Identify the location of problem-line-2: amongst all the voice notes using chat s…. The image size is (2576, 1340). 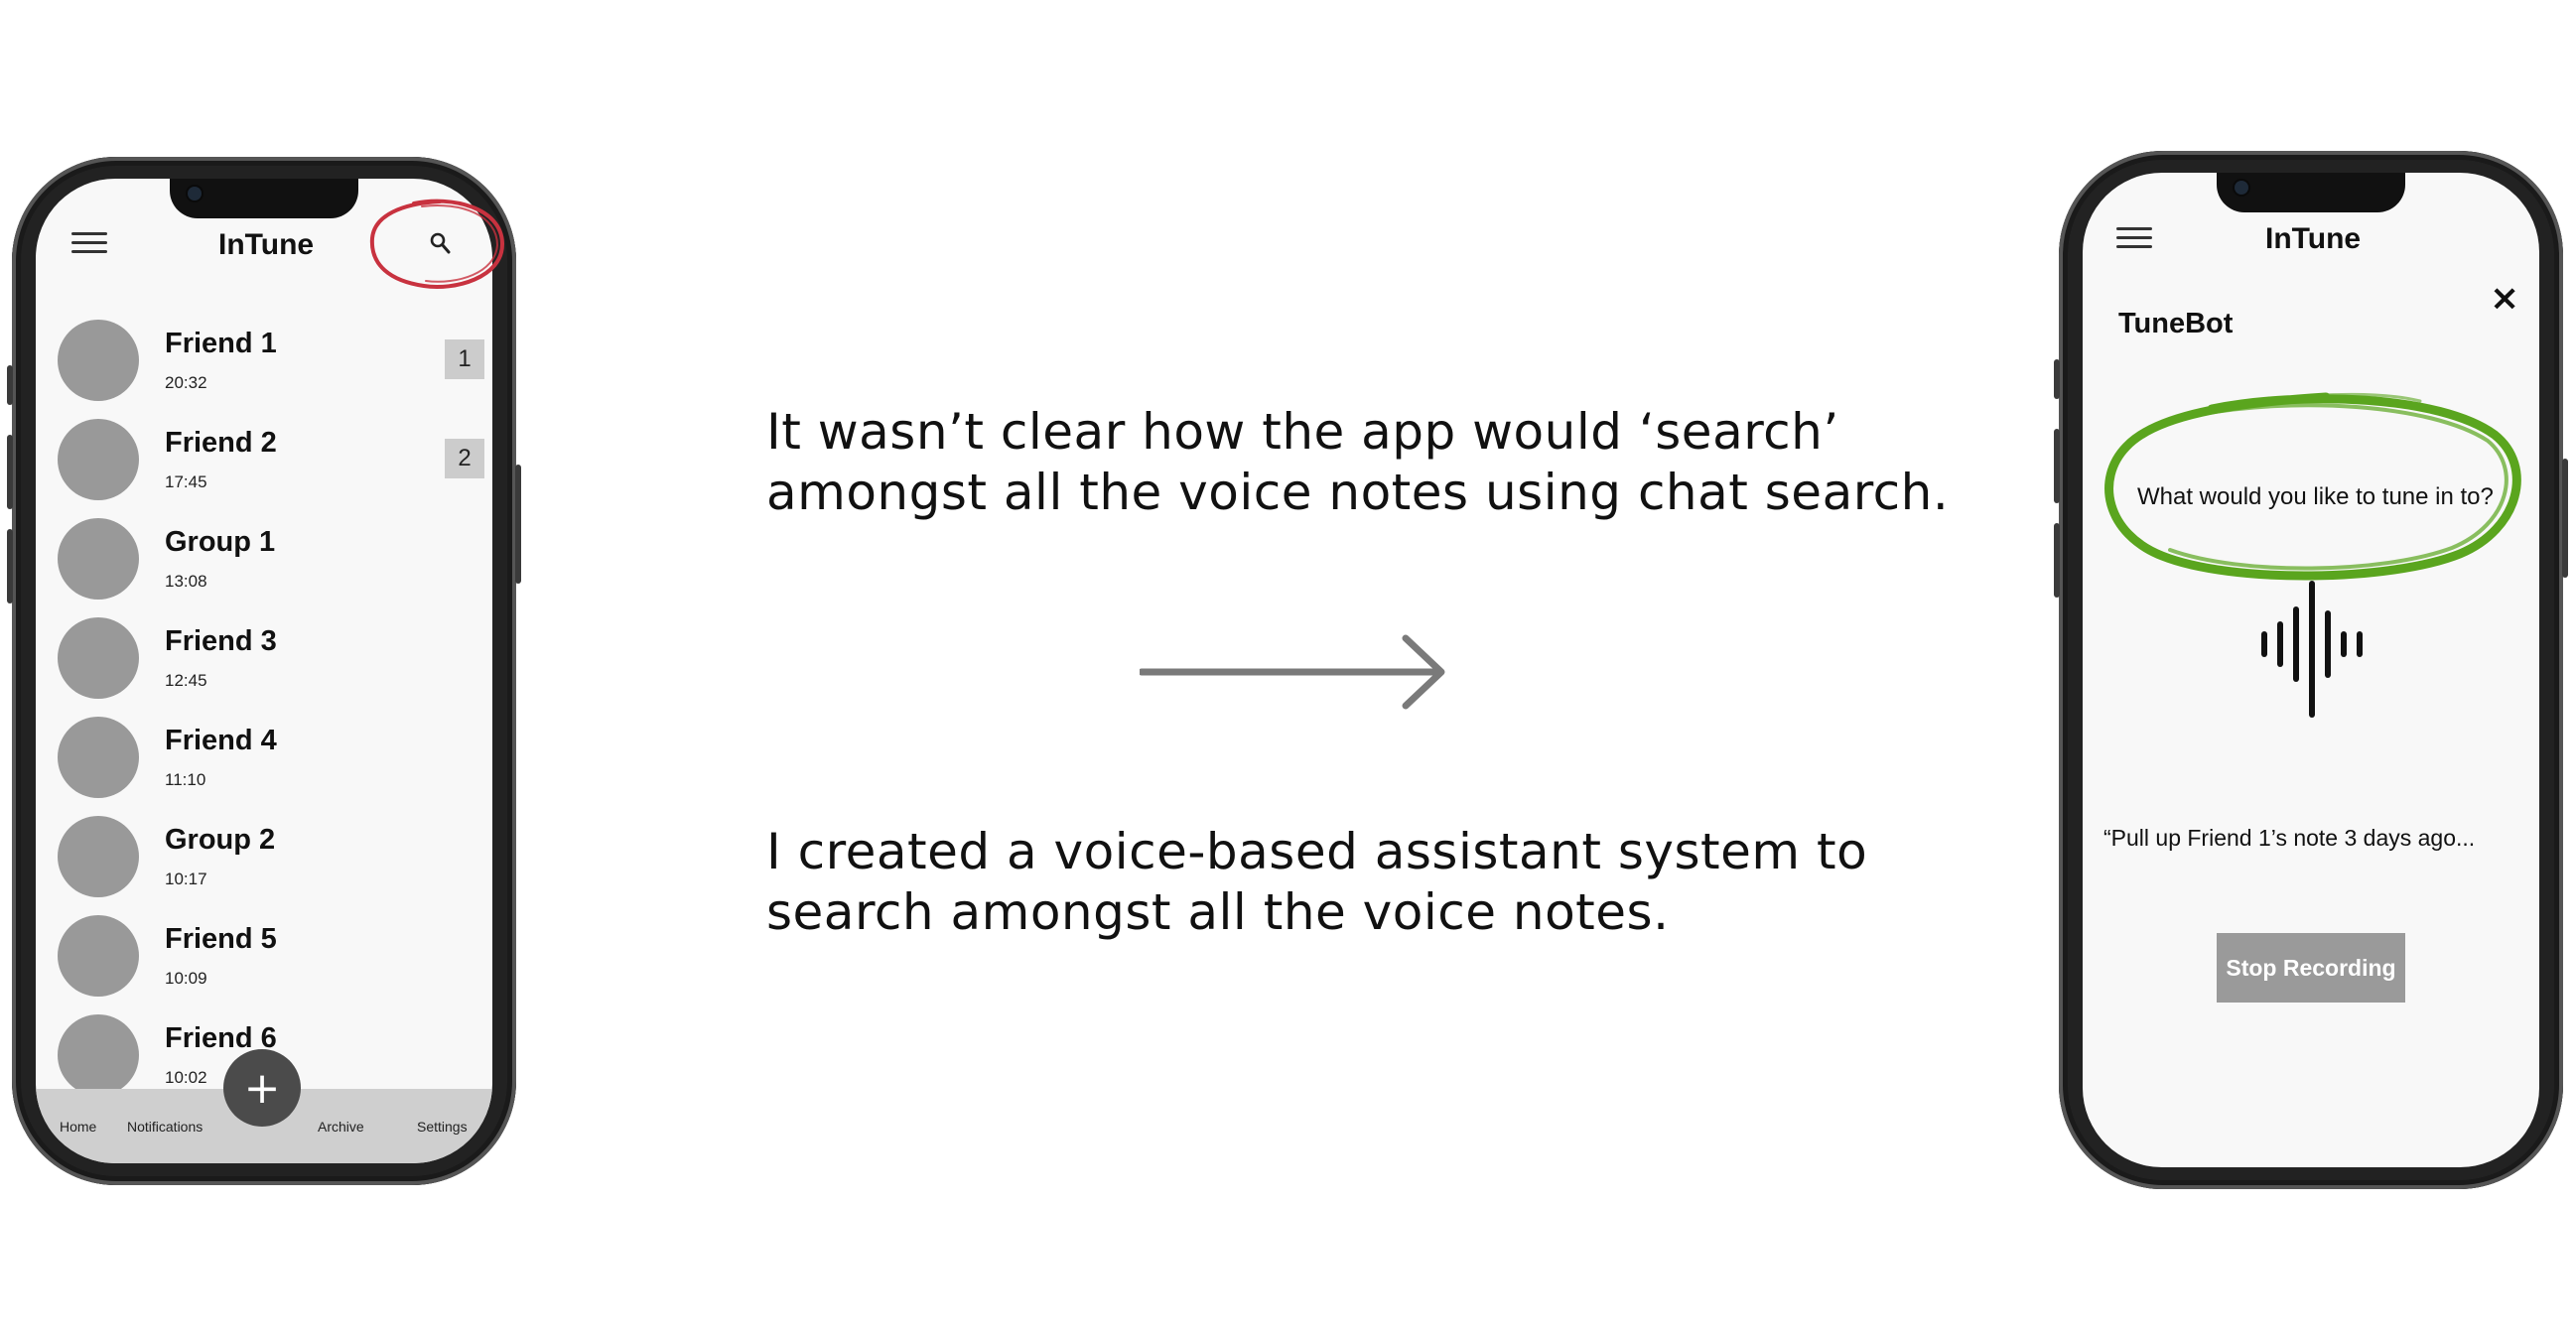
(1358, 492).